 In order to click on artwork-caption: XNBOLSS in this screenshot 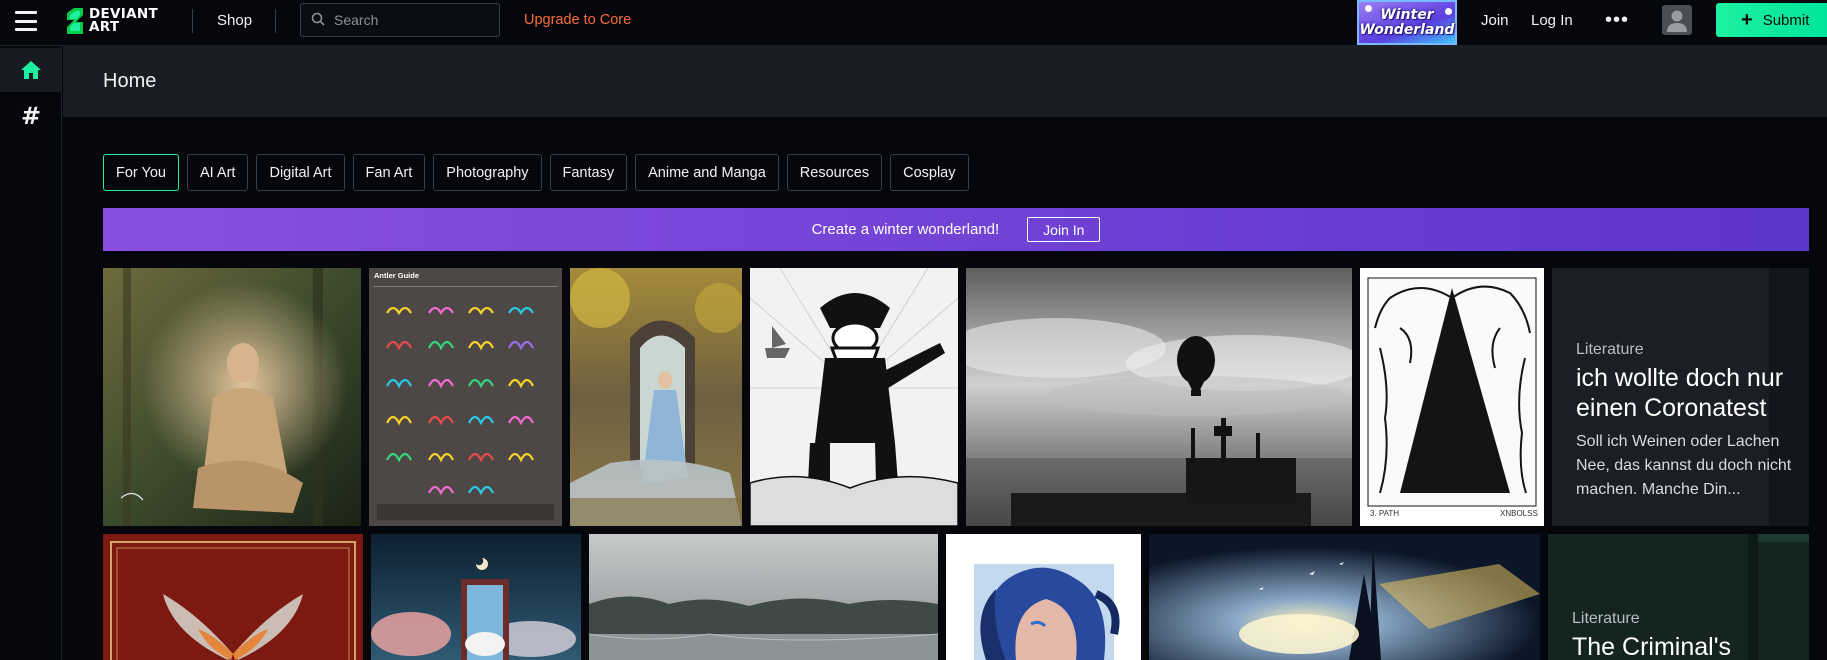, I will do `click(1519, 513)`.